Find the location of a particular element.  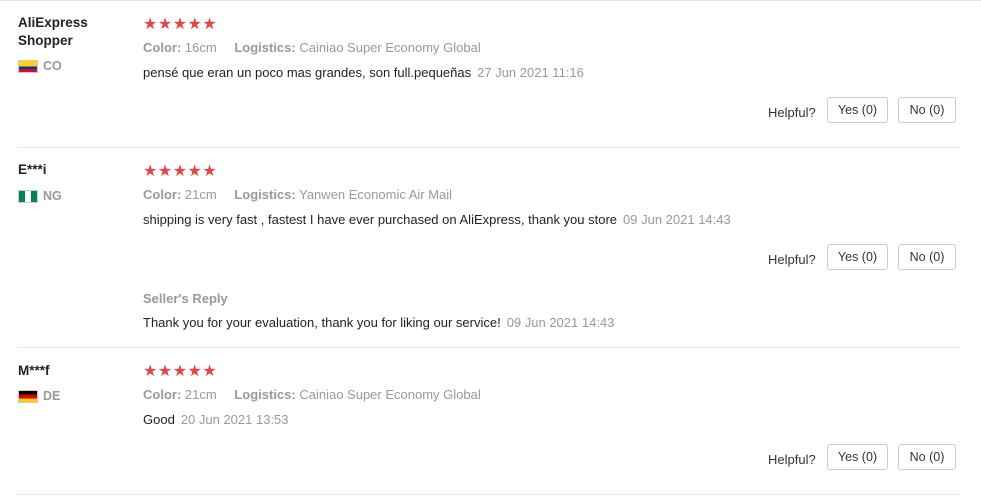

color-value: 16cm is located at coordinates (200, 47).